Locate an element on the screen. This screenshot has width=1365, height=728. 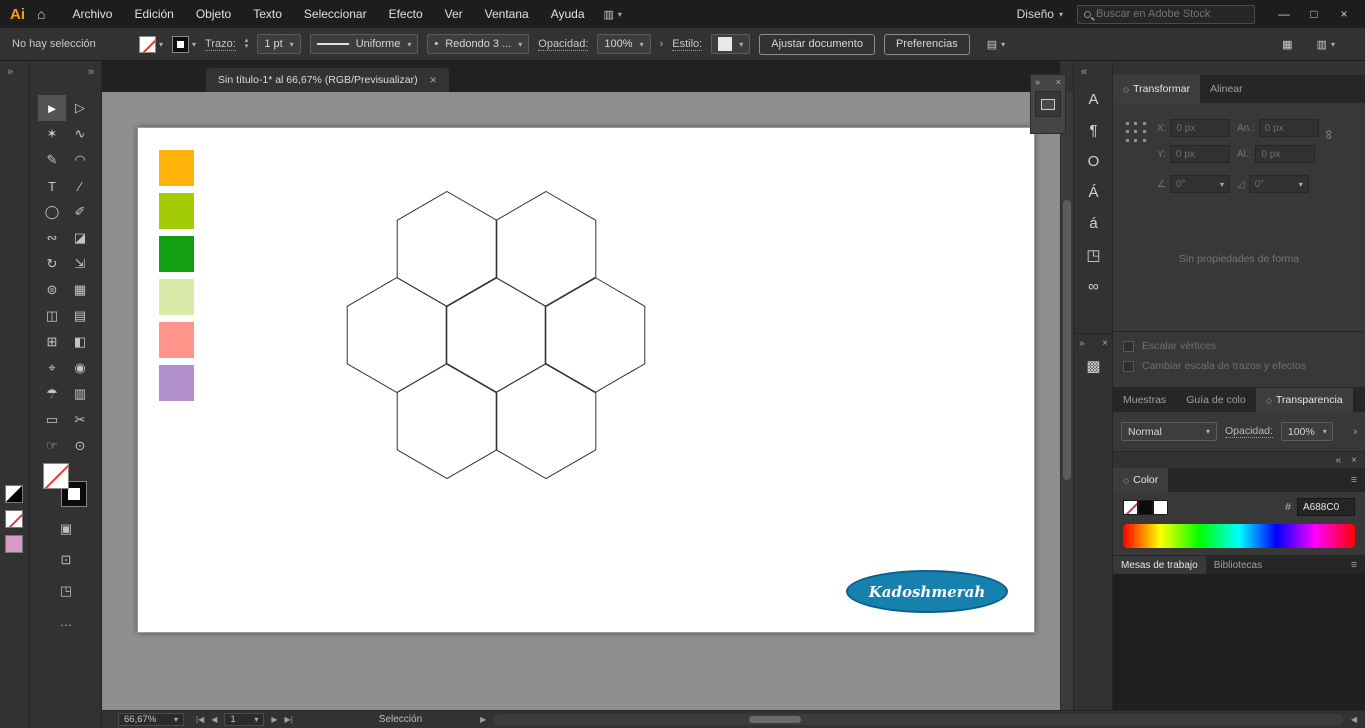
fit-document-button: Ajustar documento is located at coordinates (817, 44).